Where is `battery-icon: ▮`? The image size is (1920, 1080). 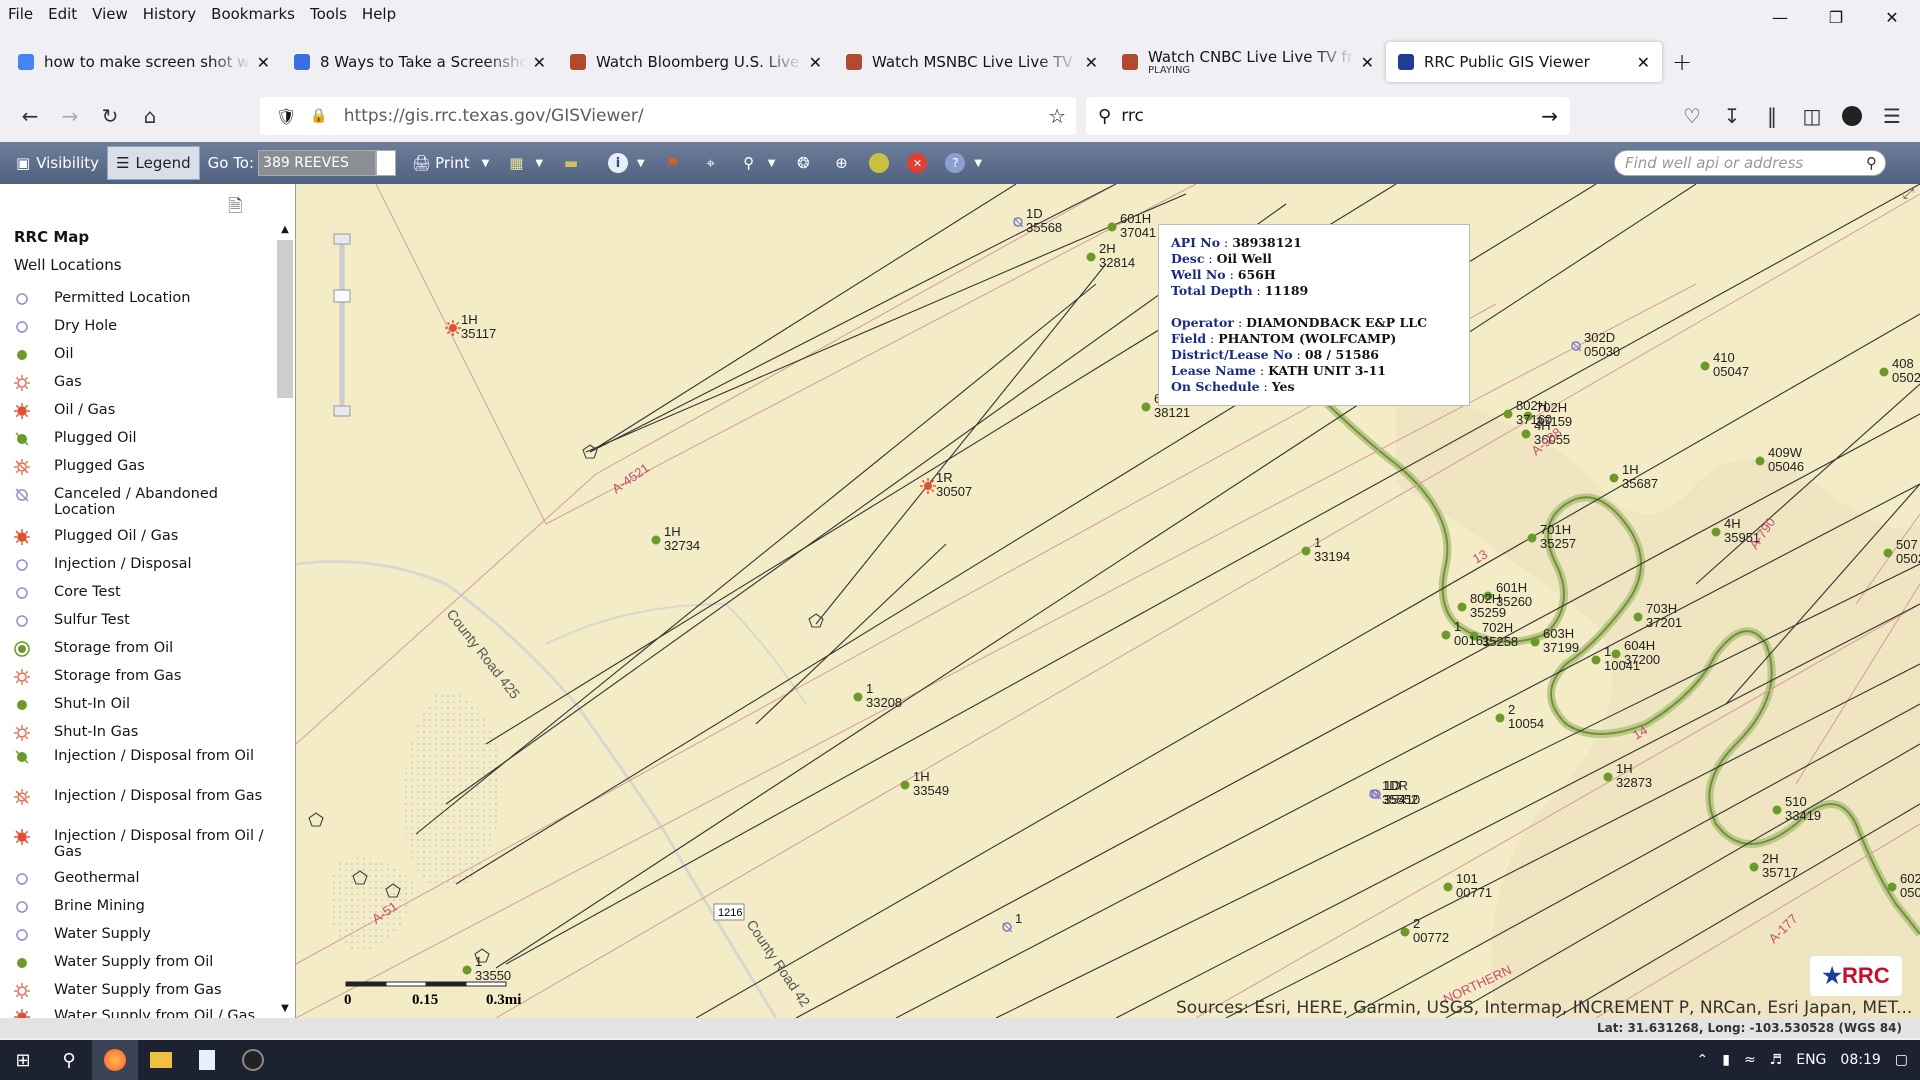 battery-icon: ▮ is located at coordinates (1726, 1060).